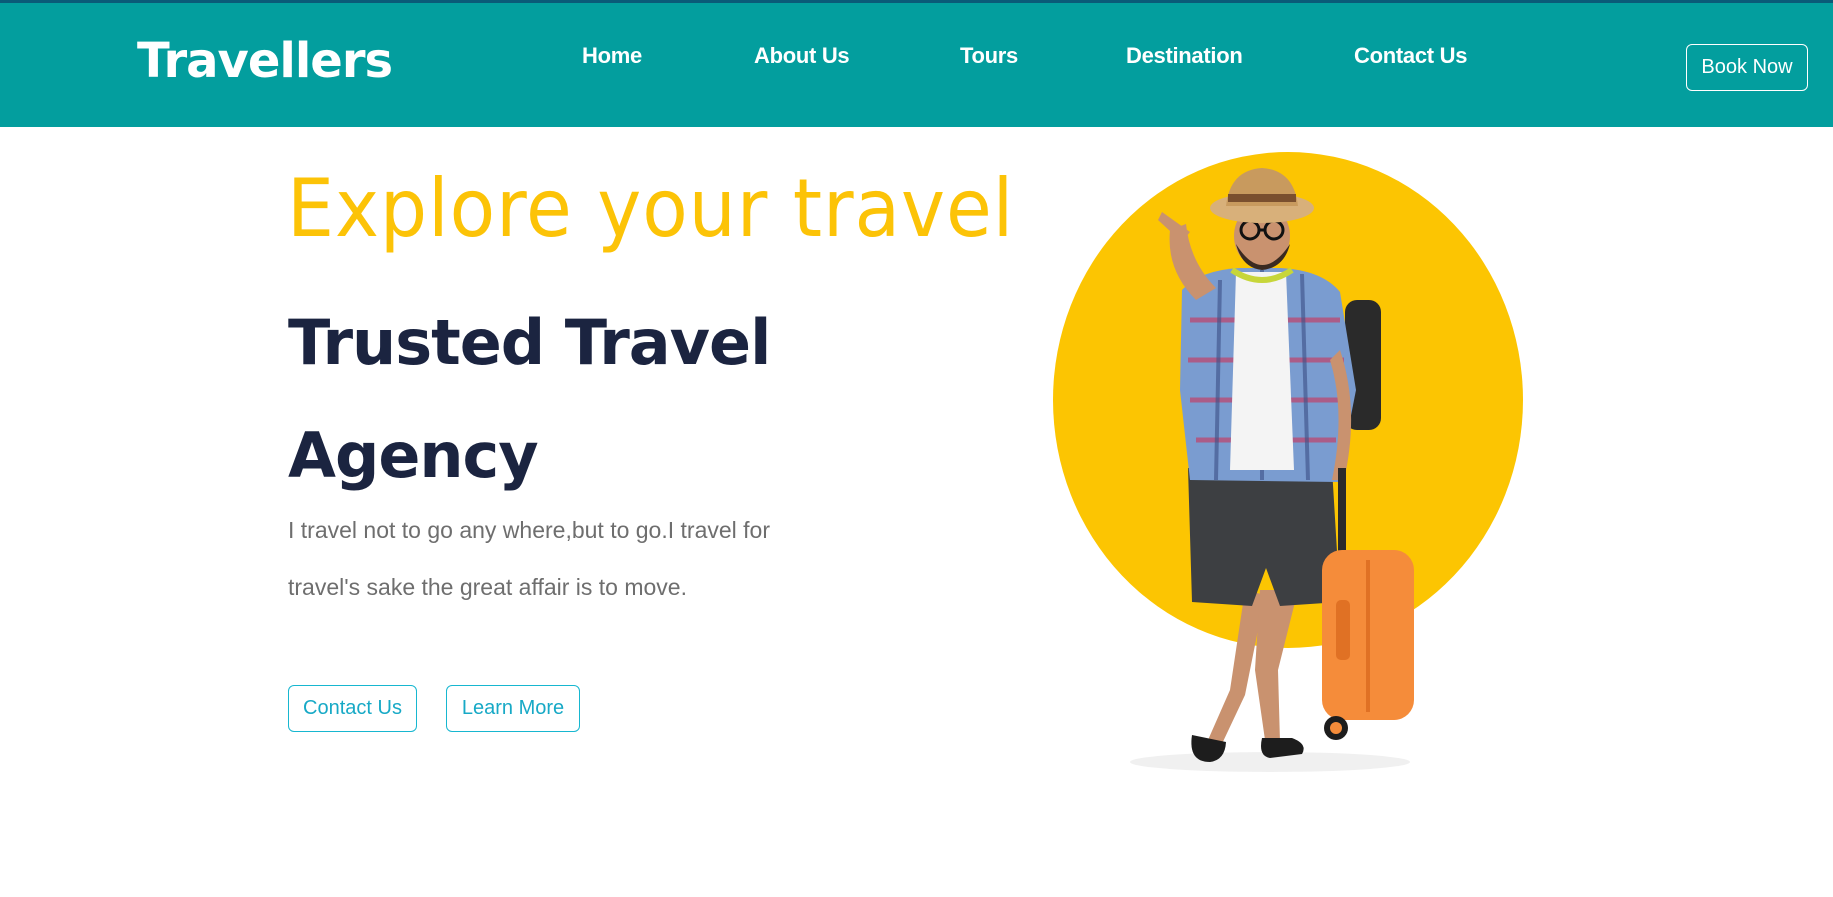 The height and width of the screenshot is (897, 1833). Describe the element at coordinates (513, 708) in the screenshot. I see `learn-more-button: Learn More` at that location.